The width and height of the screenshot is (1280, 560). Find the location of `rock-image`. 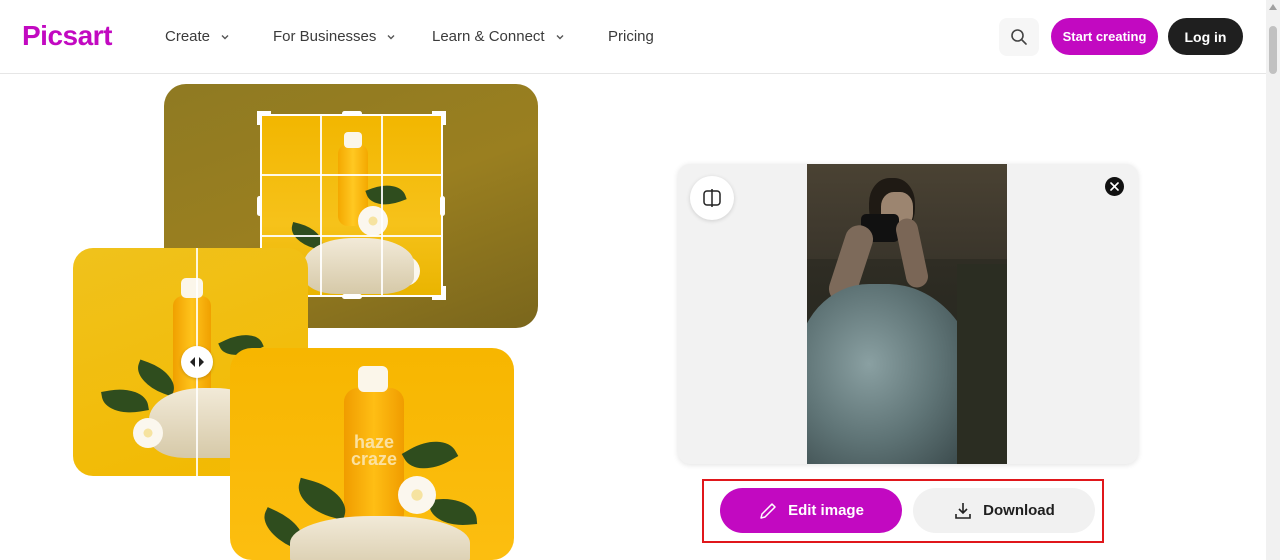

rock-image is located at coordinates (380, 538).